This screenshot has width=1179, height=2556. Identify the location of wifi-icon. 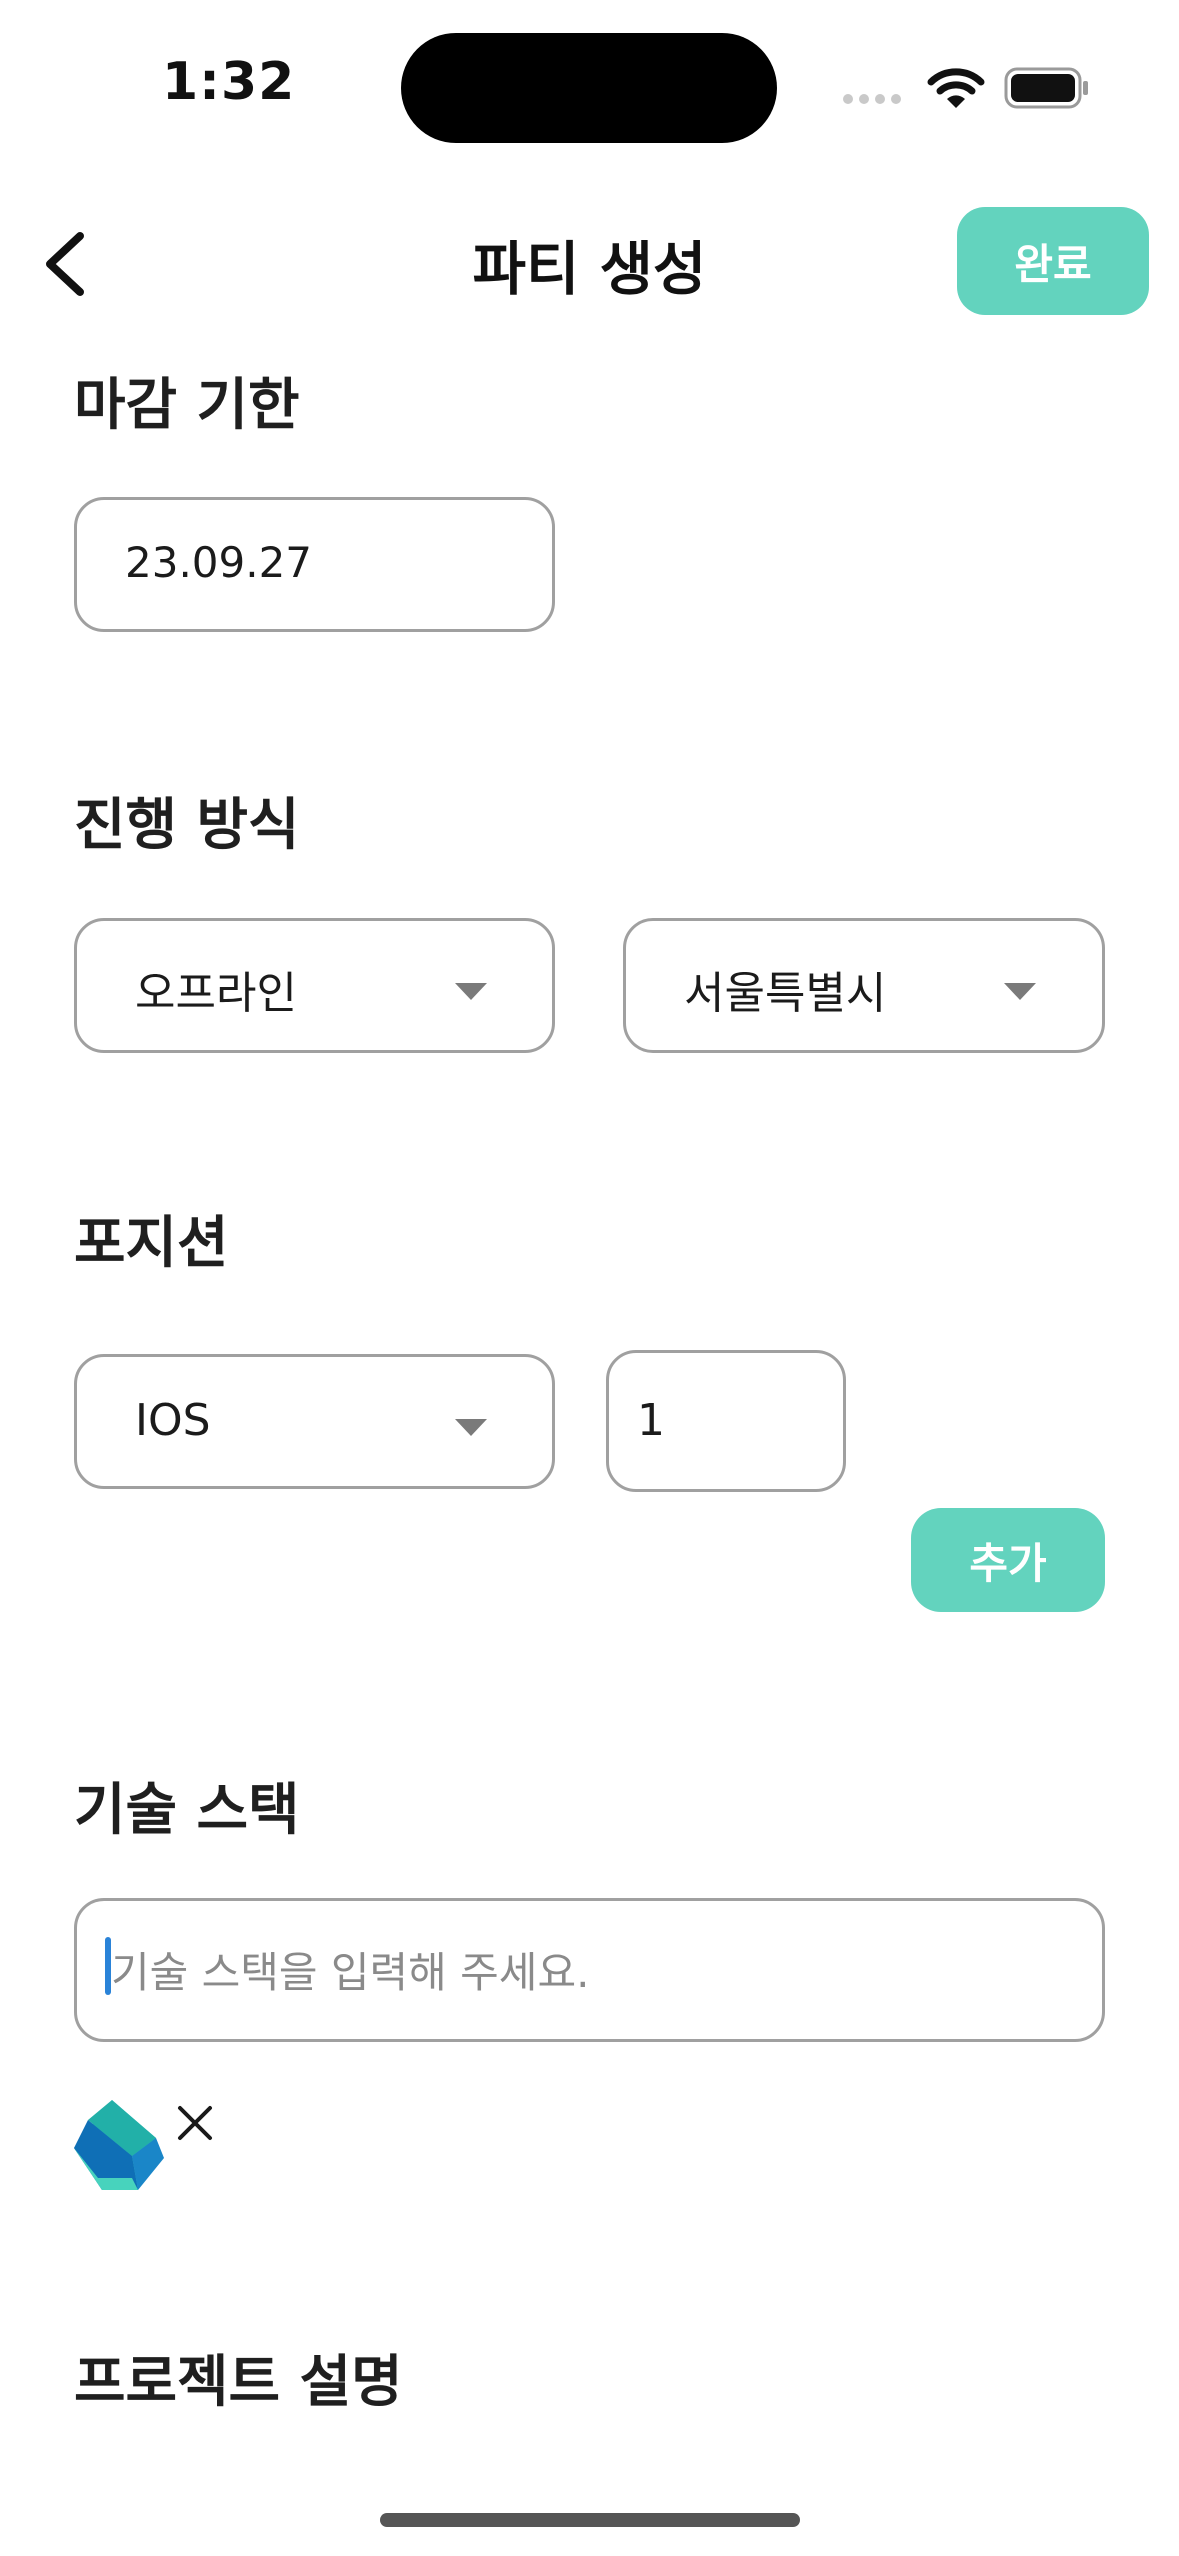
(956, 88).